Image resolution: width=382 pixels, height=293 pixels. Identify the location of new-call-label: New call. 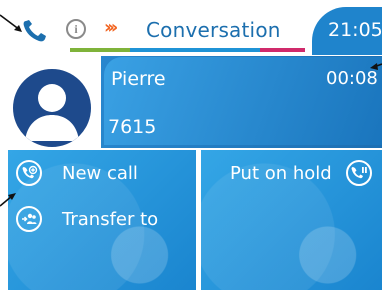
(100, 173).